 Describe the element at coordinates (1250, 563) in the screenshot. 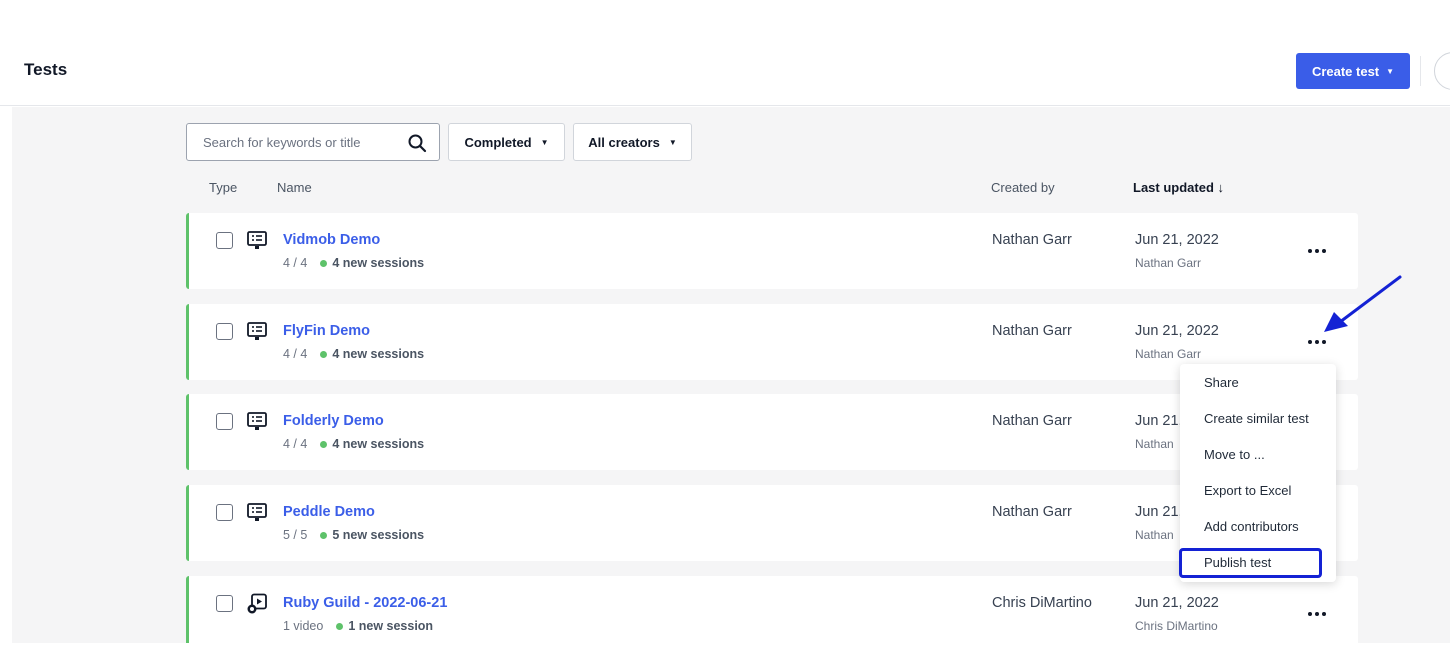

I see `highlight-box` at that location.